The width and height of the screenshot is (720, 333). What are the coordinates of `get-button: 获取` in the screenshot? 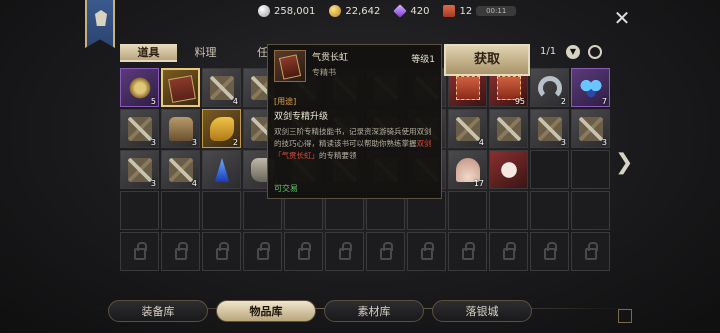 It's located at (487, 60).